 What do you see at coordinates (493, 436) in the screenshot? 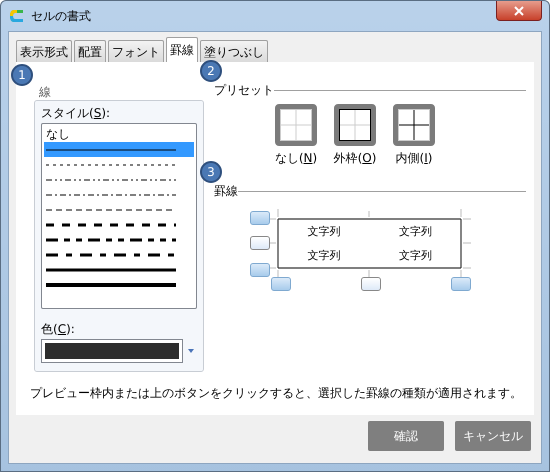
I see `dialog-button: キャンセル` at bounding box center [493, 436].